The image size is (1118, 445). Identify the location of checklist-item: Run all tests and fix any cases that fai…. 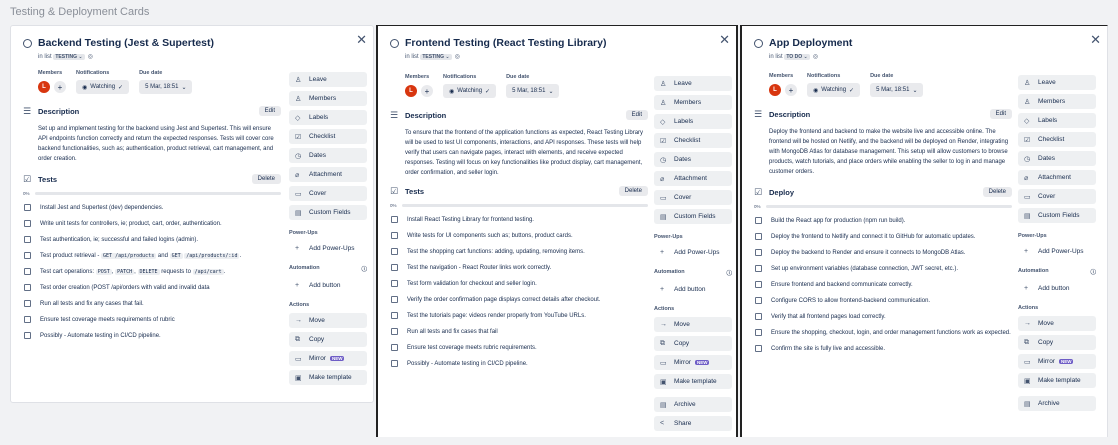
(152, 304).